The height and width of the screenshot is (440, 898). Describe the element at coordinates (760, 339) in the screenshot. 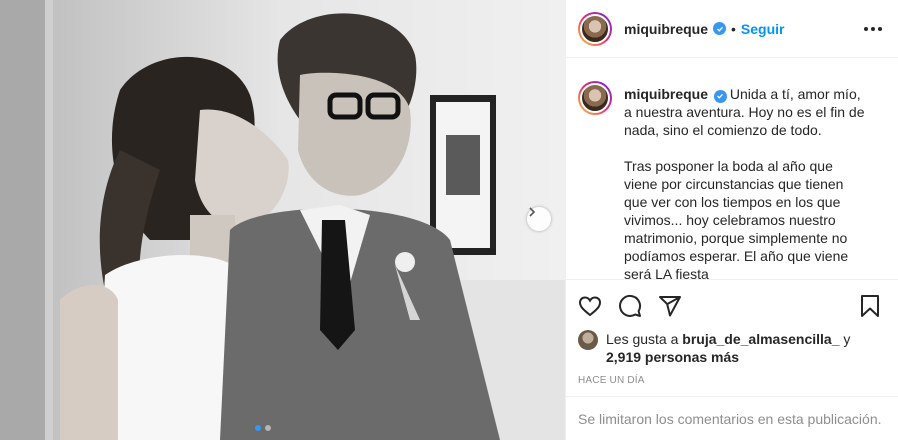

I see `liker-username: bruja_de_almasencilla_` at that location.